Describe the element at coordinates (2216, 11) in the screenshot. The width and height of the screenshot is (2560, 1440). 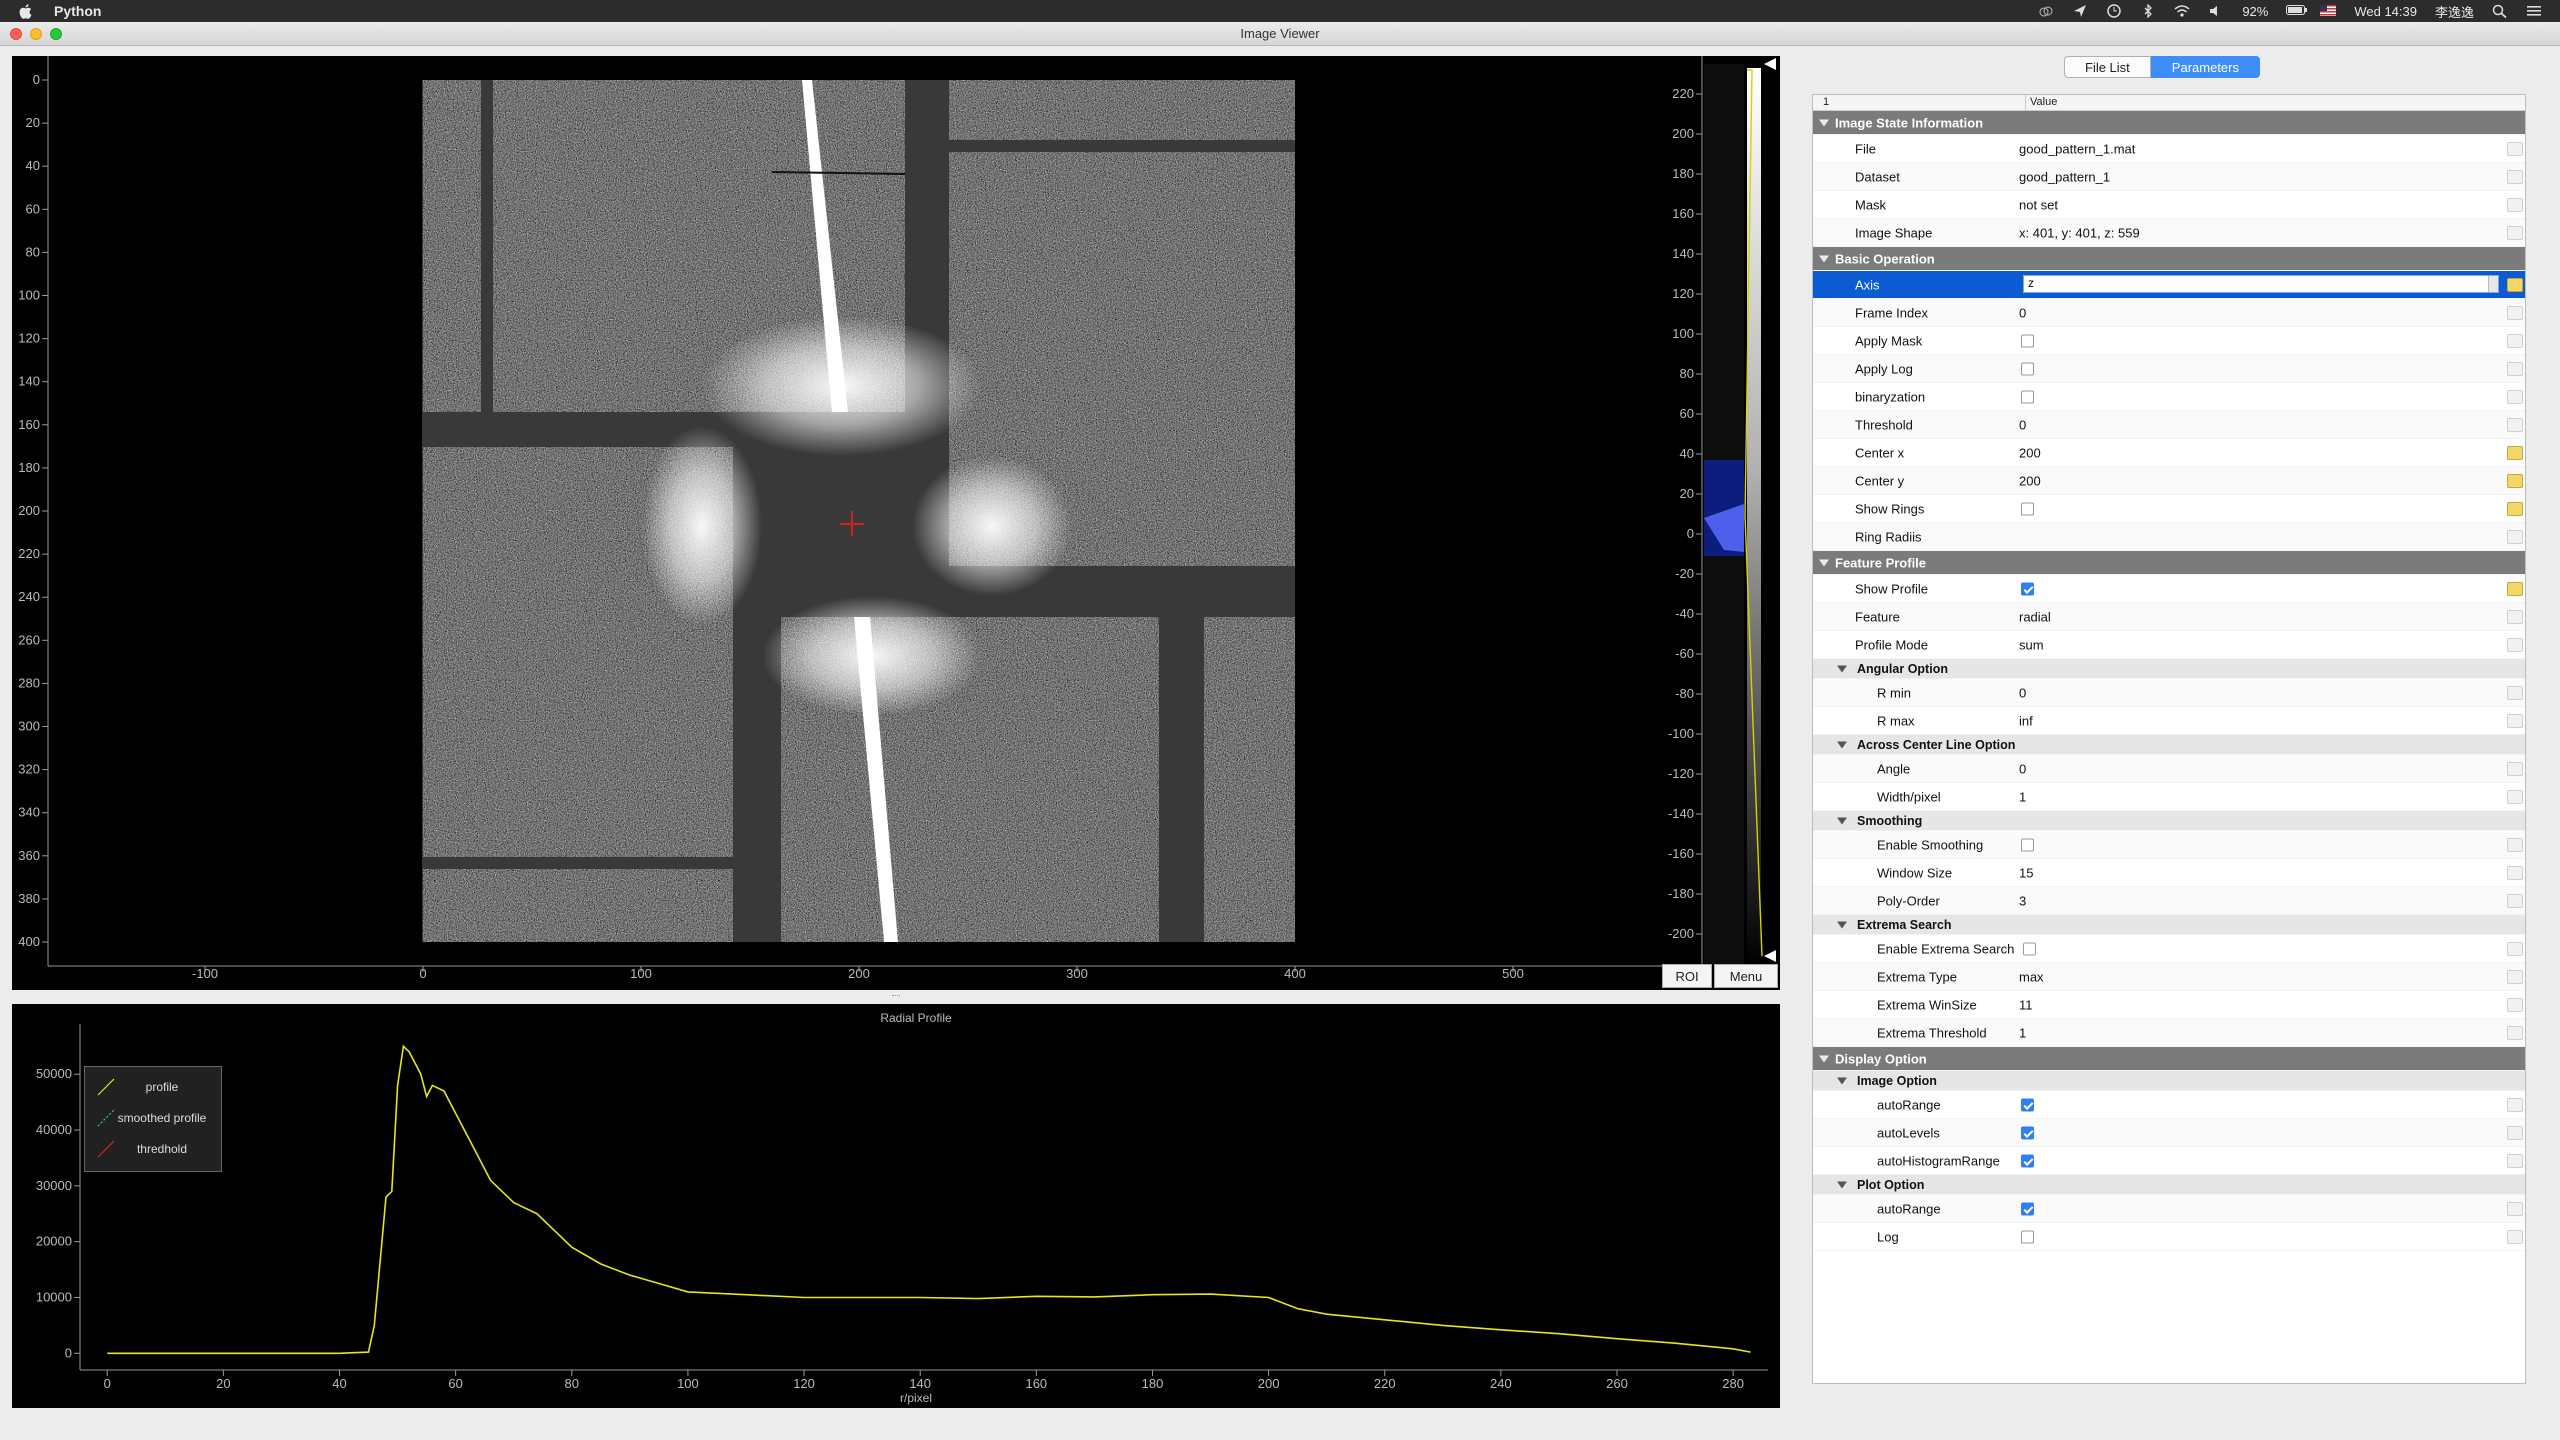
I see `volume-icon` at that location.